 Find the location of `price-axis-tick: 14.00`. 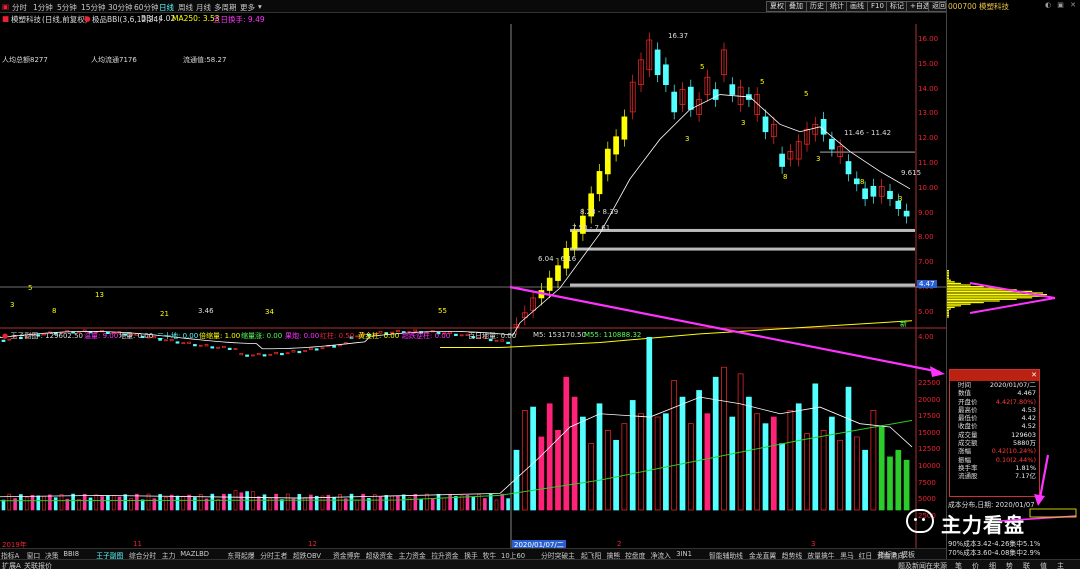

price-axis-tick: 14.00 is located at coordinates (928, 88).